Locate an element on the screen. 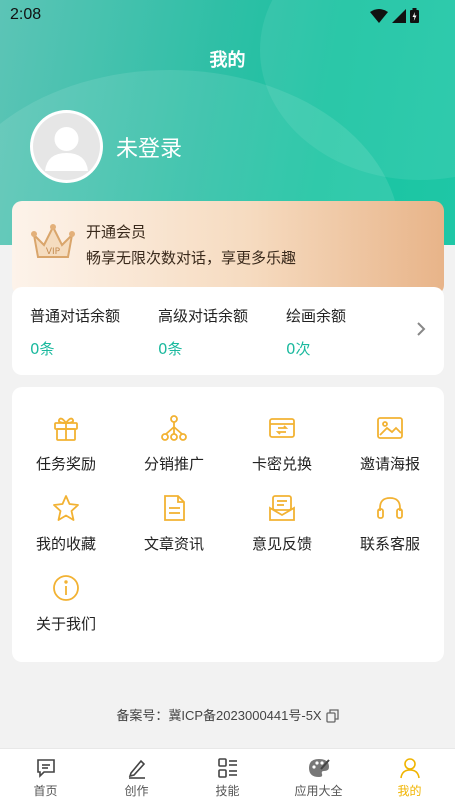  balance-advanced: 高级对话余额 0条 is located at coordinates (203, 332).